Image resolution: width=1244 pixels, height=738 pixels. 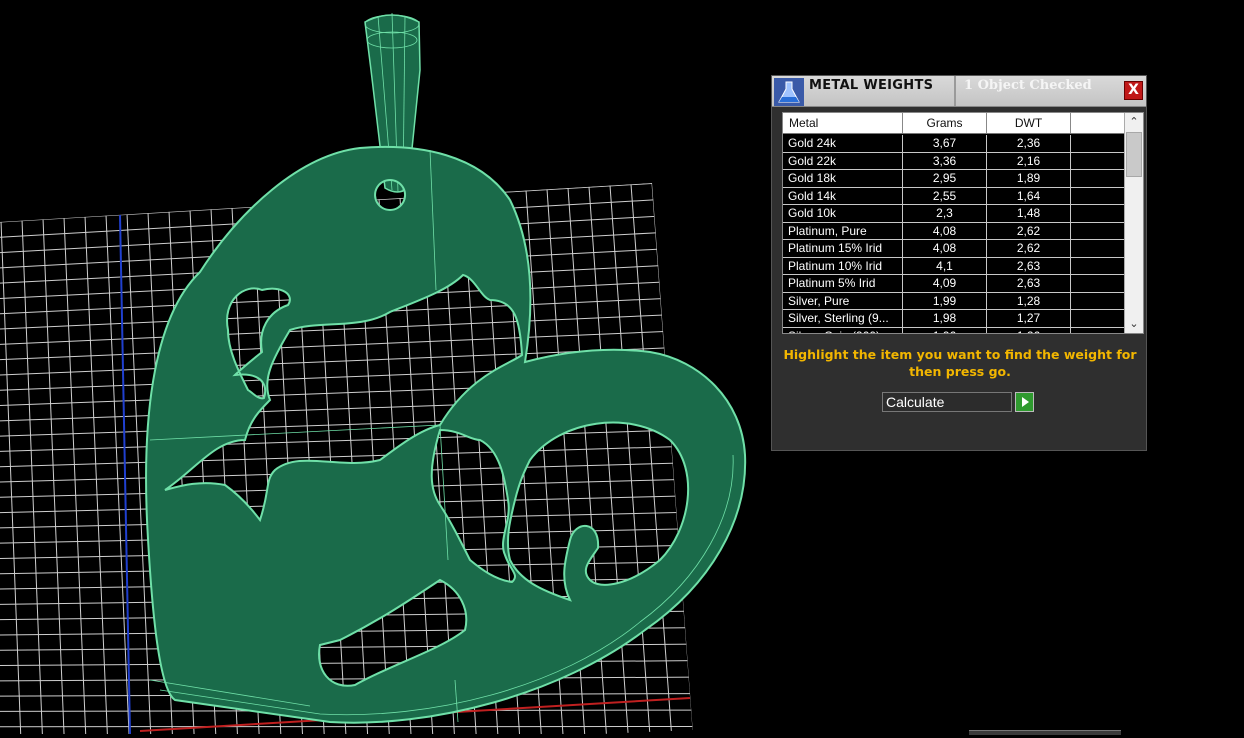 What do you see at coordinates (1029, 178) in the screenshot?
I see `cell-dwt: 1,89` at bounding box center [1029, 178].